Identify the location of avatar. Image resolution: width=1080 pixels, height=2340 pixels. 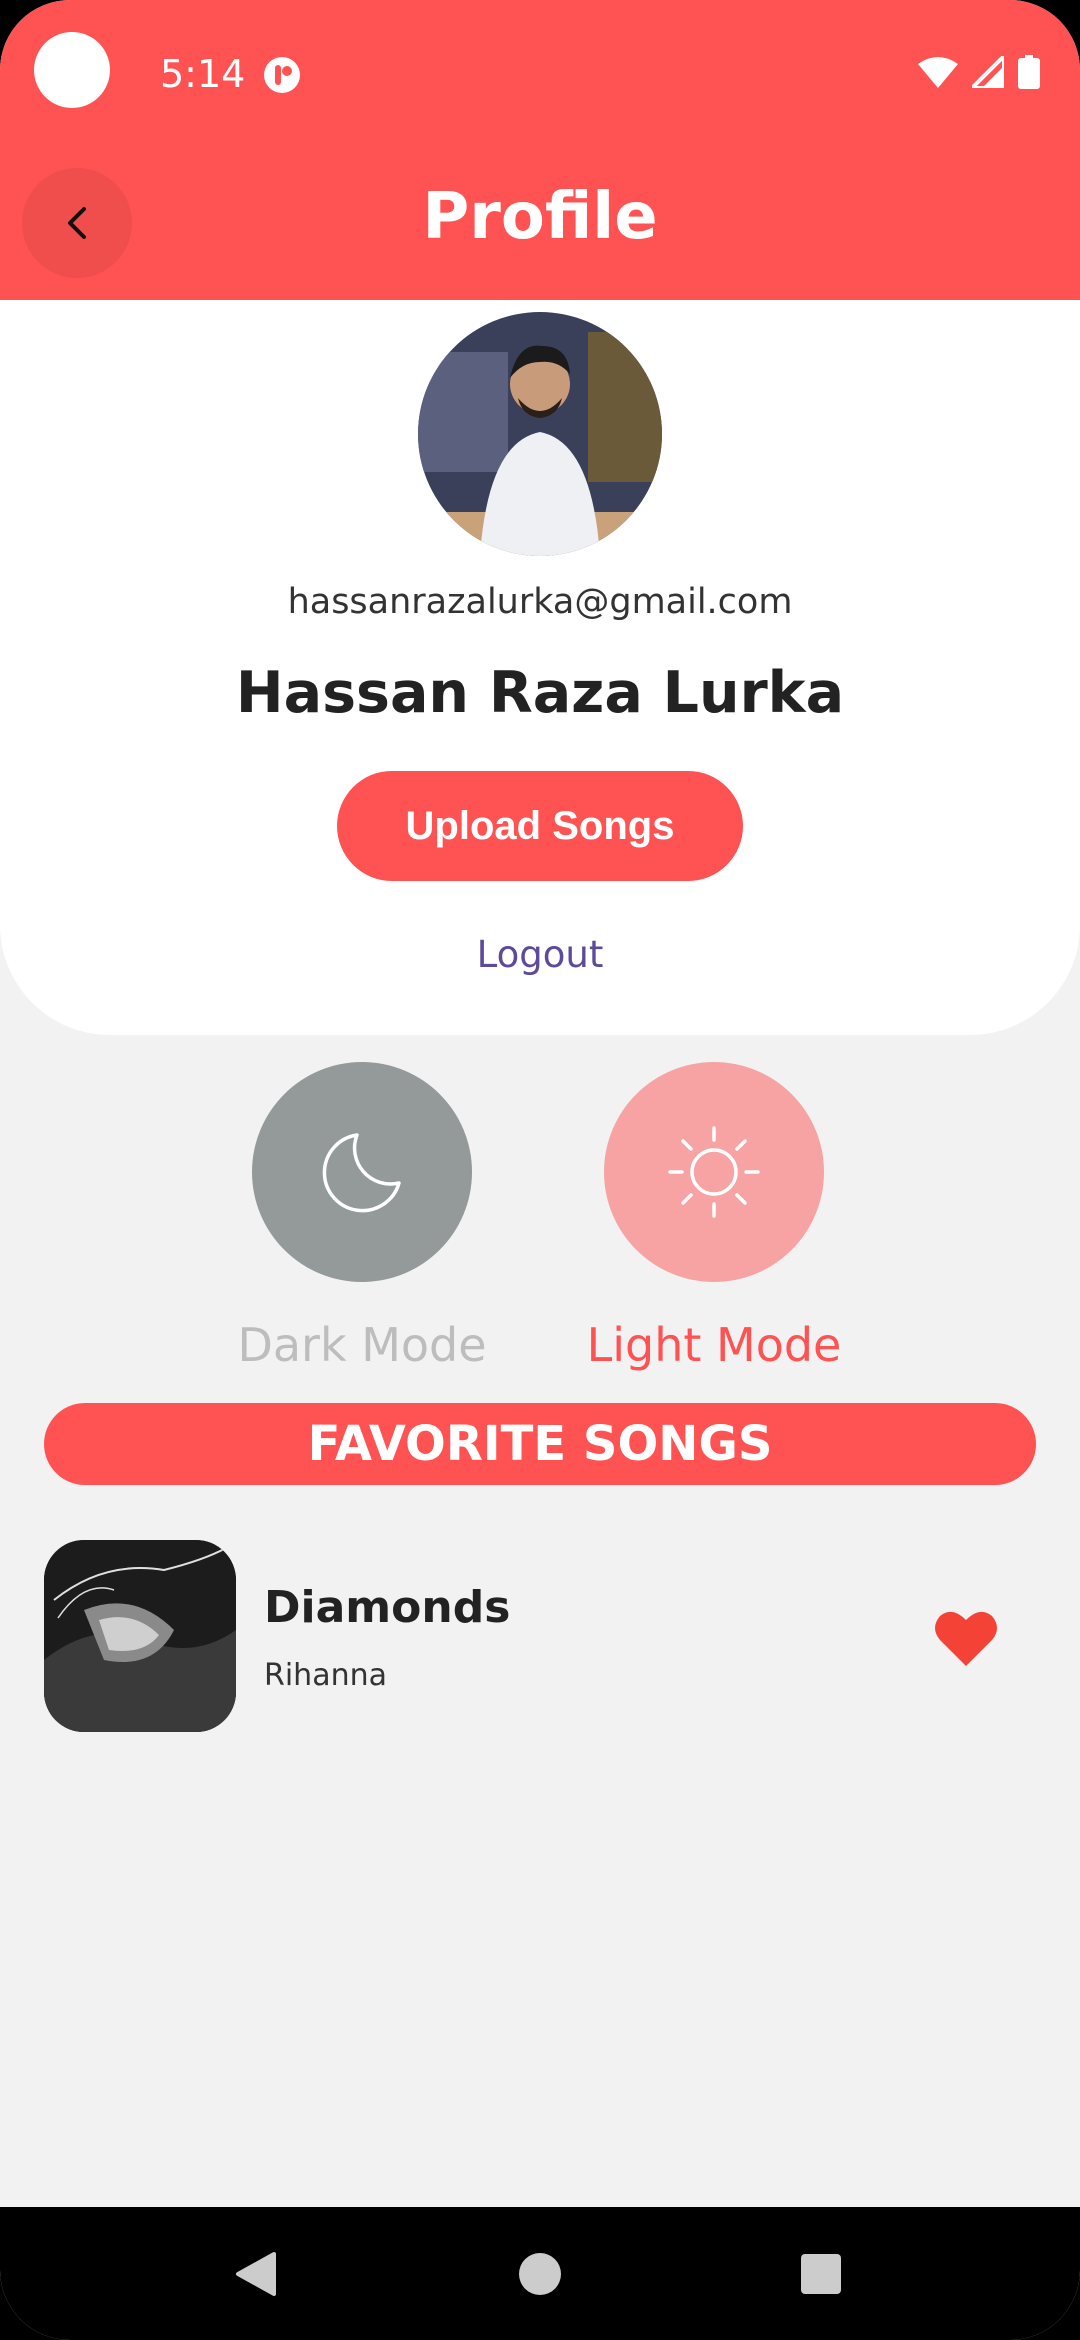
(540, 434).